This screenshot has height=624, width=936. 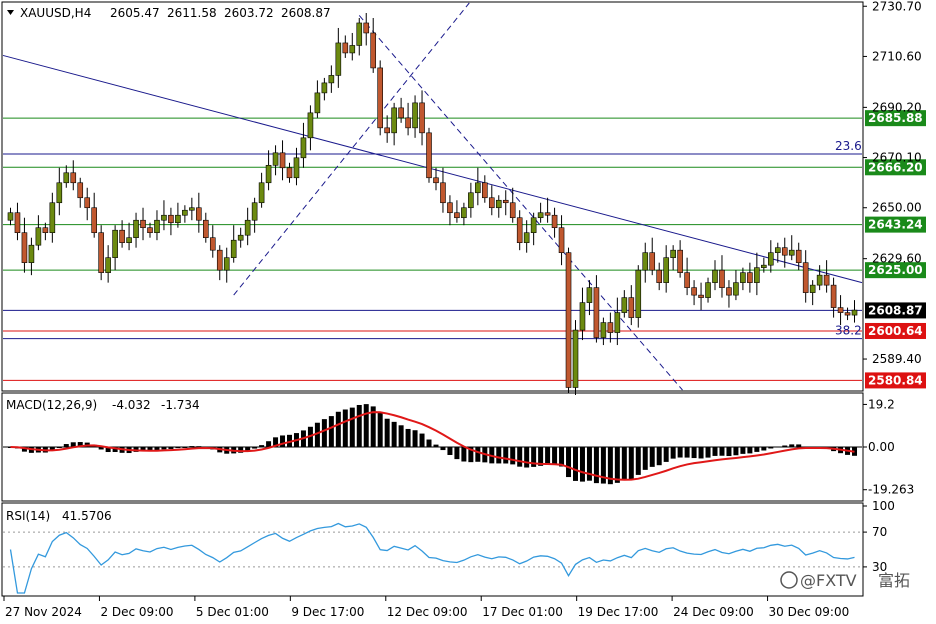 What do you see at coordinates (87, 516) in the screenshot?
I see `rsi-value: 41.5706` at bounding box center [87, 516].